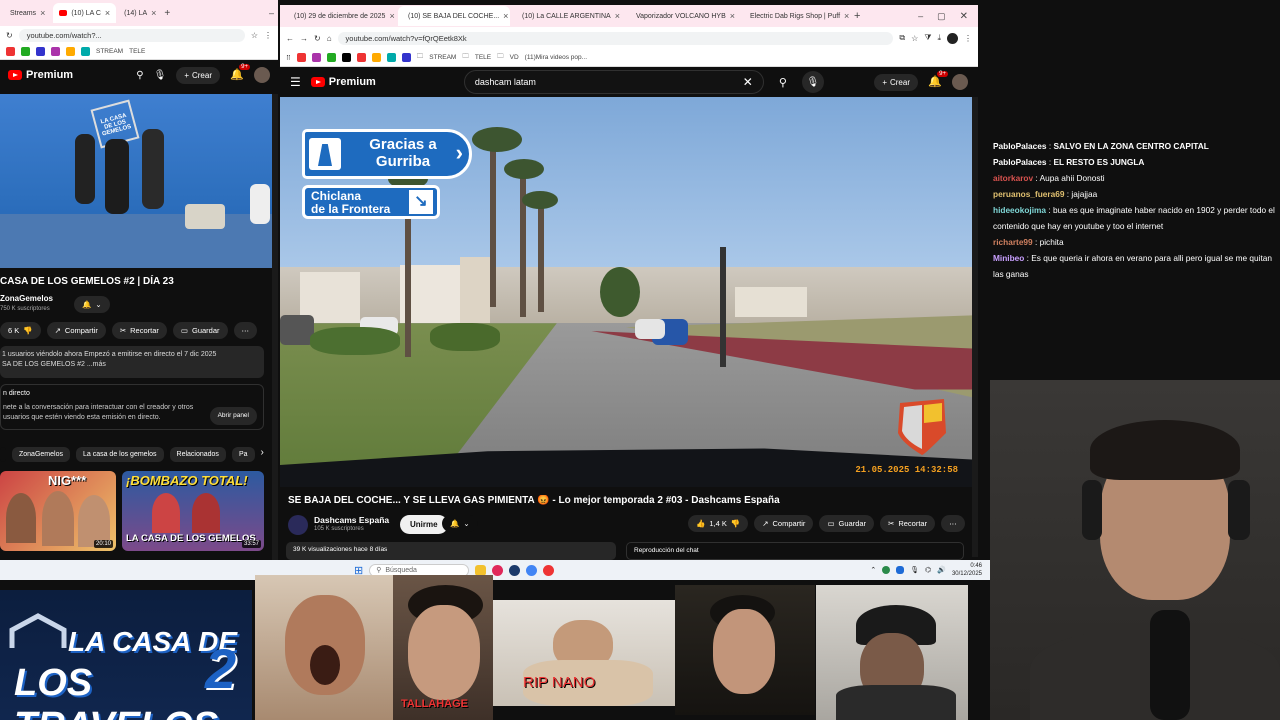 This screenshot has width=1280, height=720. Describe the element at coordinates (298, 525) in the screenshot. I see `channel-avatar` at that location.